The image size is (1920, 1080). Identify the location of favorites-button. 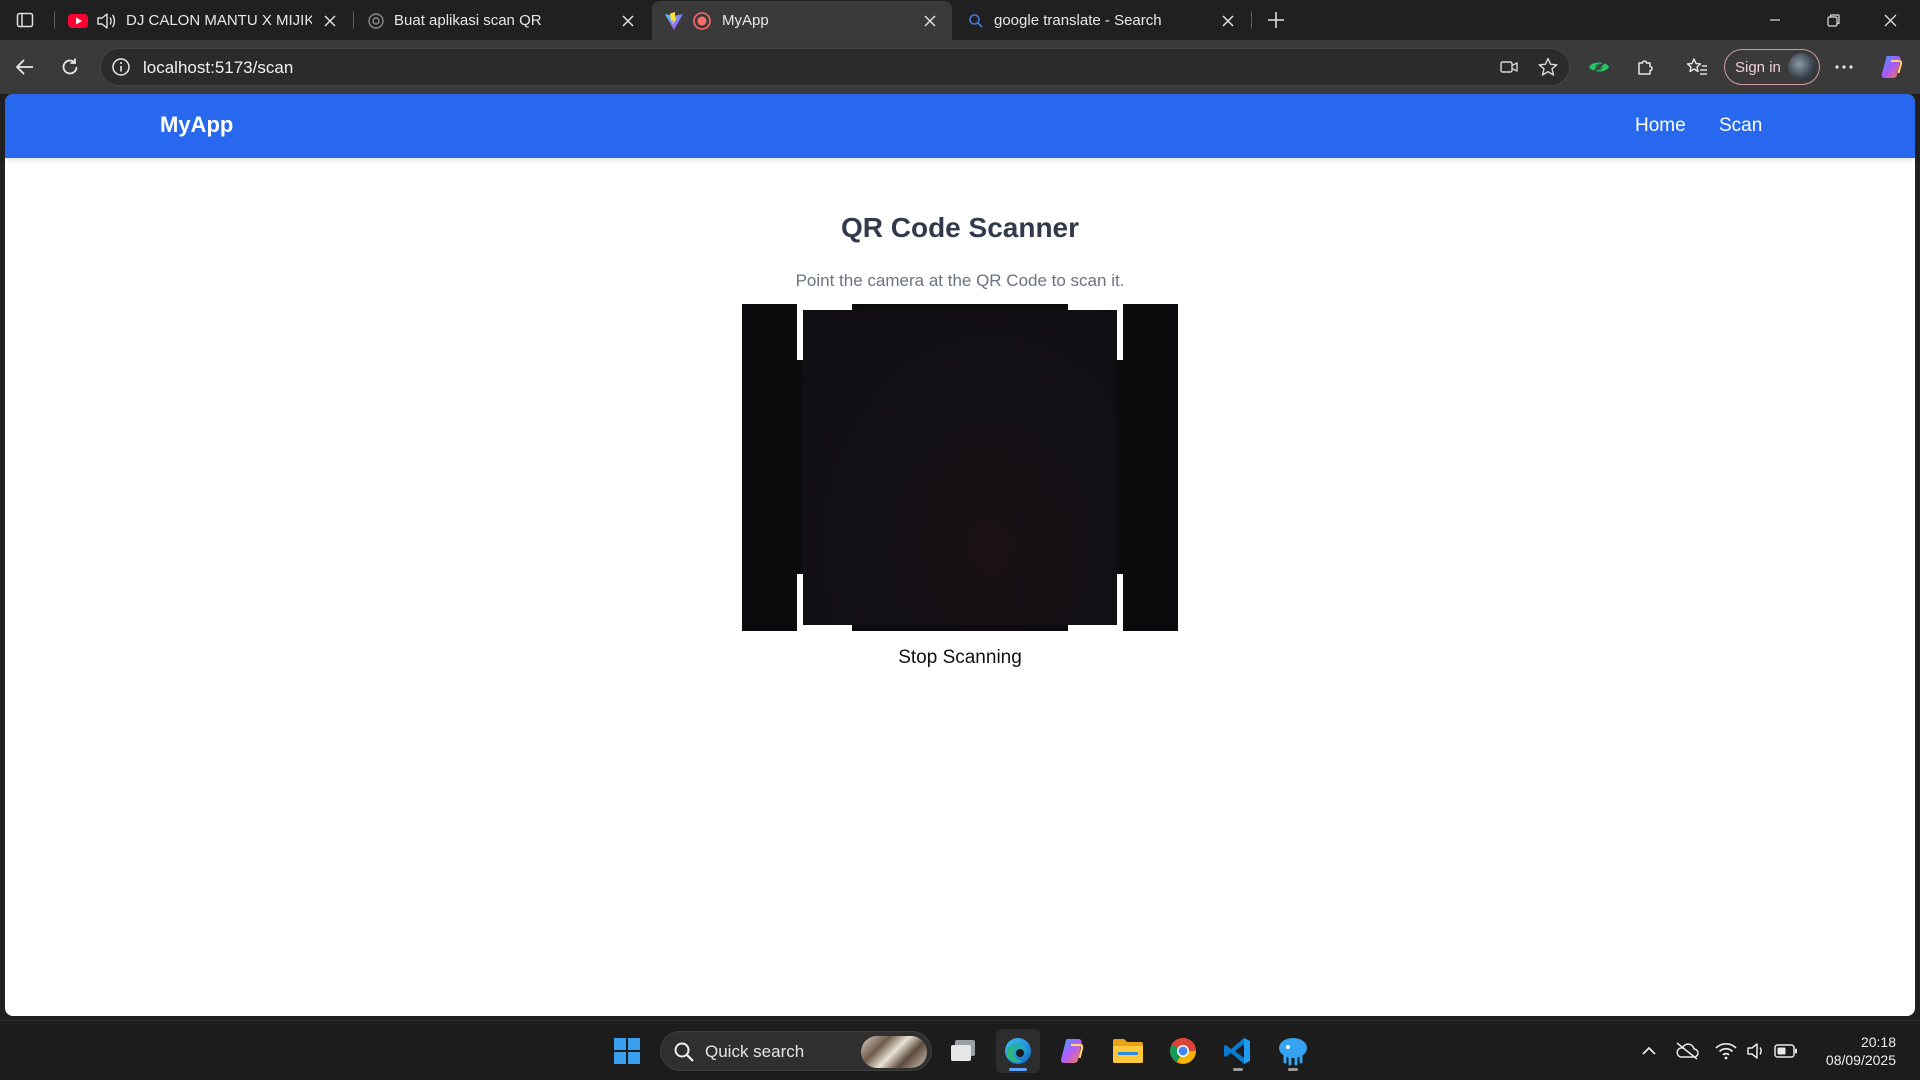
(1697, 67).